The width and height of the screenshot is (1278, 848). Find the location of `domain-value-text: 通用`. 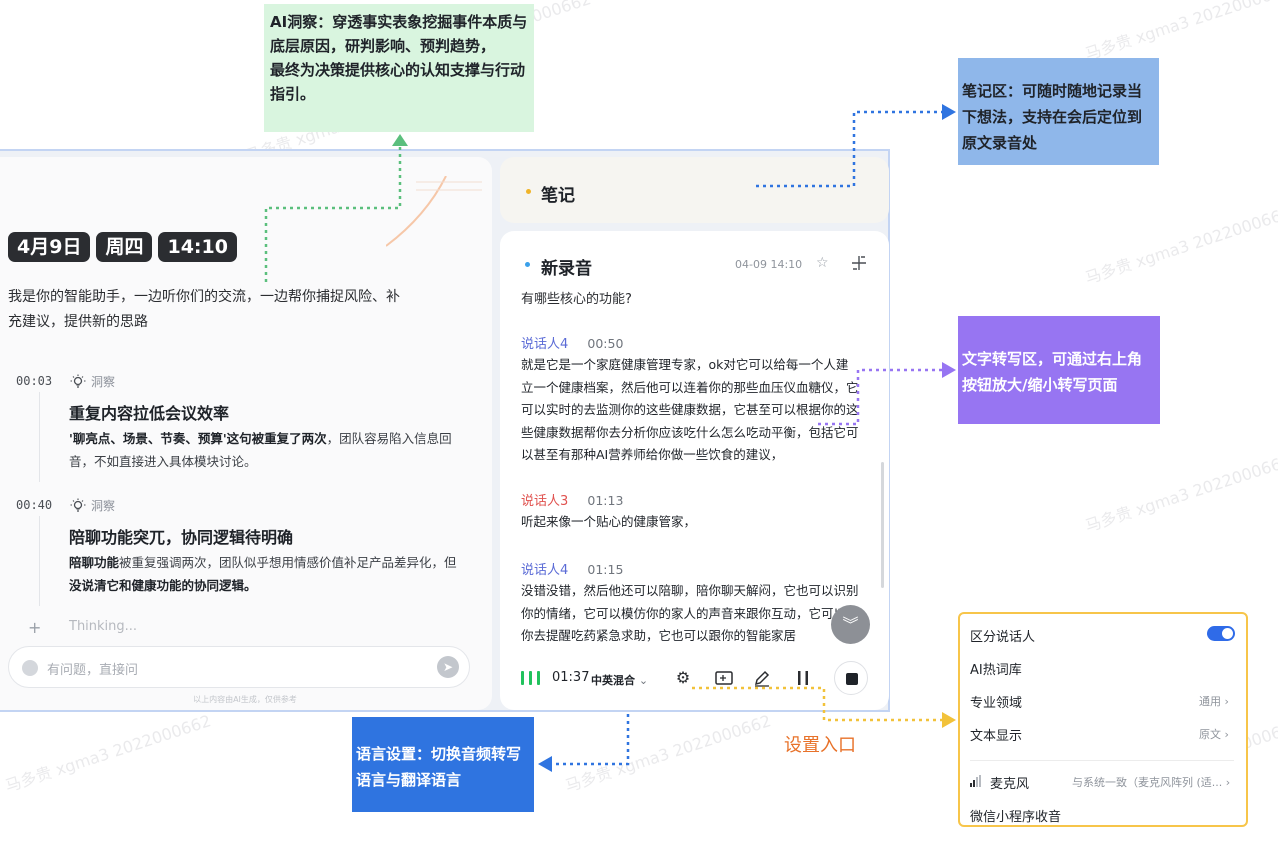

domain-value-text: 通用 is located at coordinates (1210, 701).